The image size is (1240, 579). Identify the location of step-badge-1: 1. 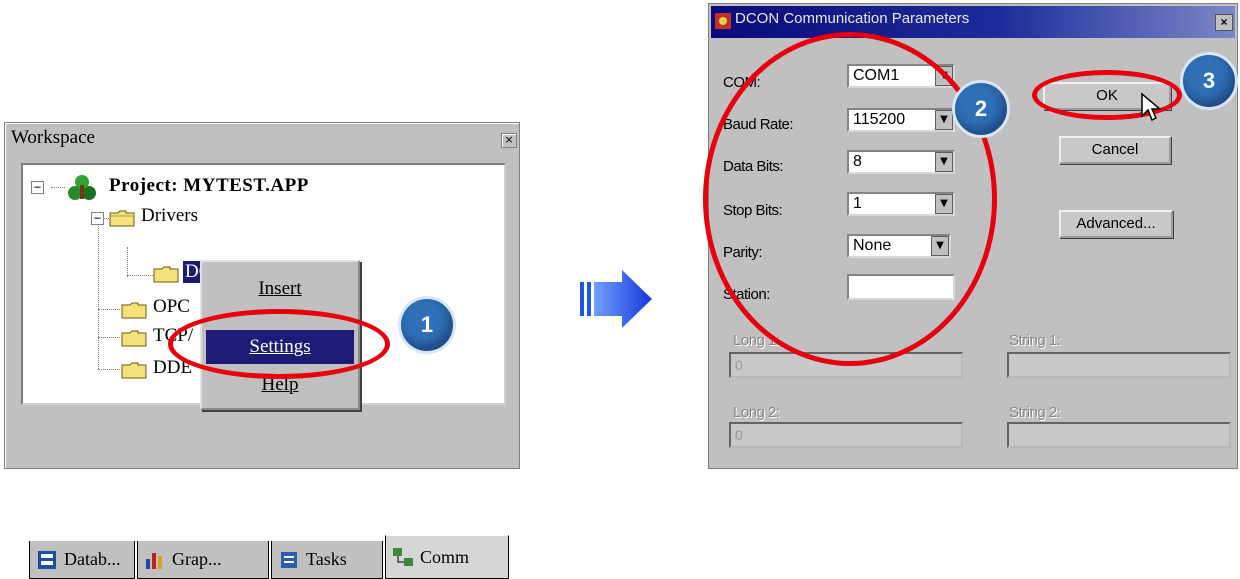
(427, 325).